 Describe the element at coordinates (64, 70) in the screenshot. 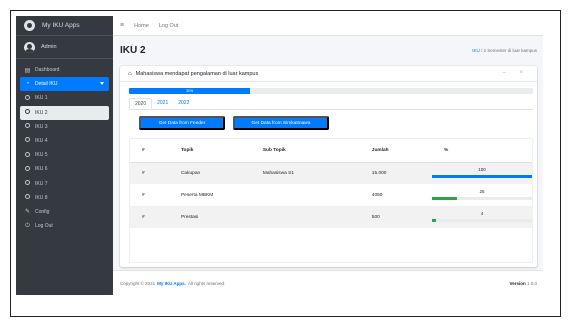

I see `sidebar-item-dashboard: ▤ Dashboard` at that location.